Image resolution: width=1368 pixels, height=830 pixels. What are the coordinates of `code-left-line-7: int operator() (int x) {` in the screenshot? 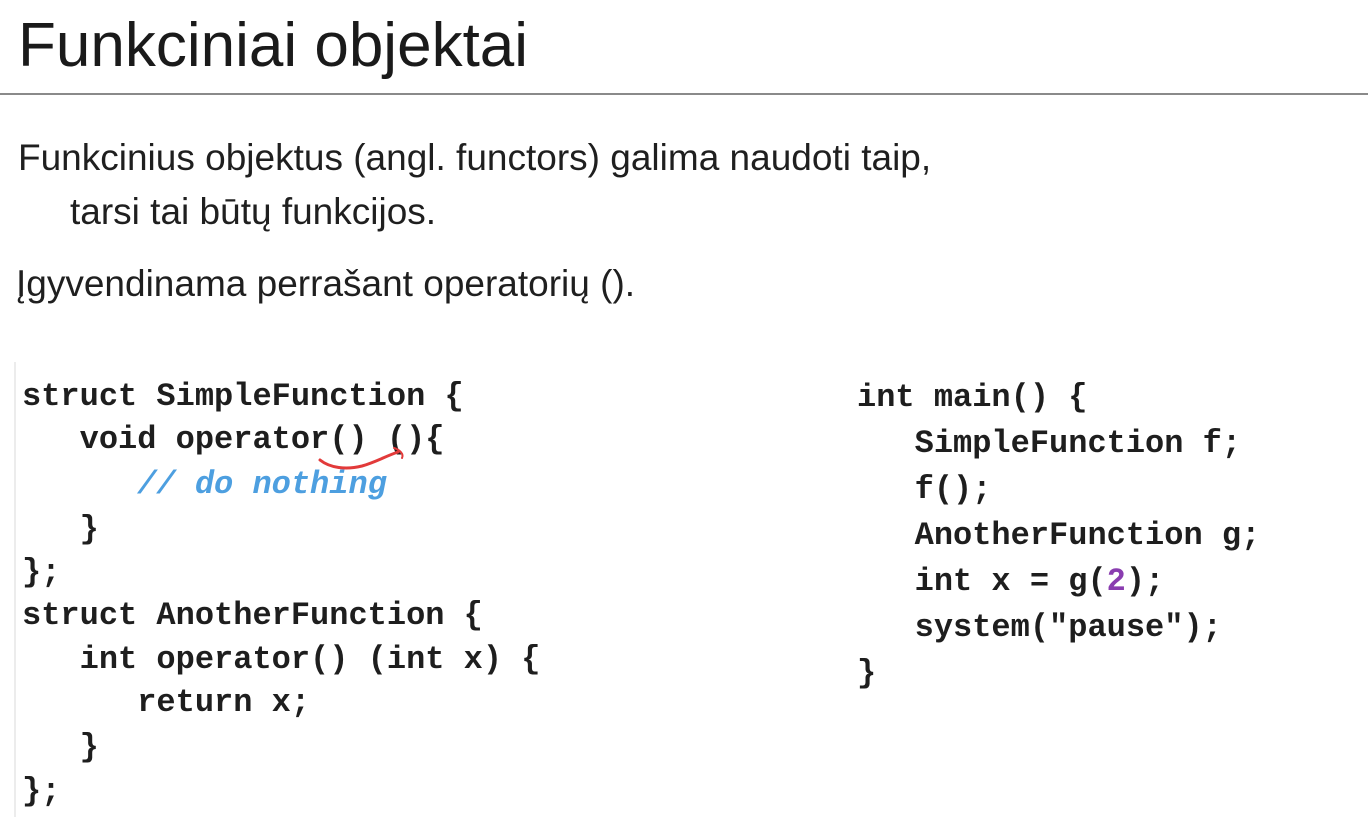 It's located at (281, 659).